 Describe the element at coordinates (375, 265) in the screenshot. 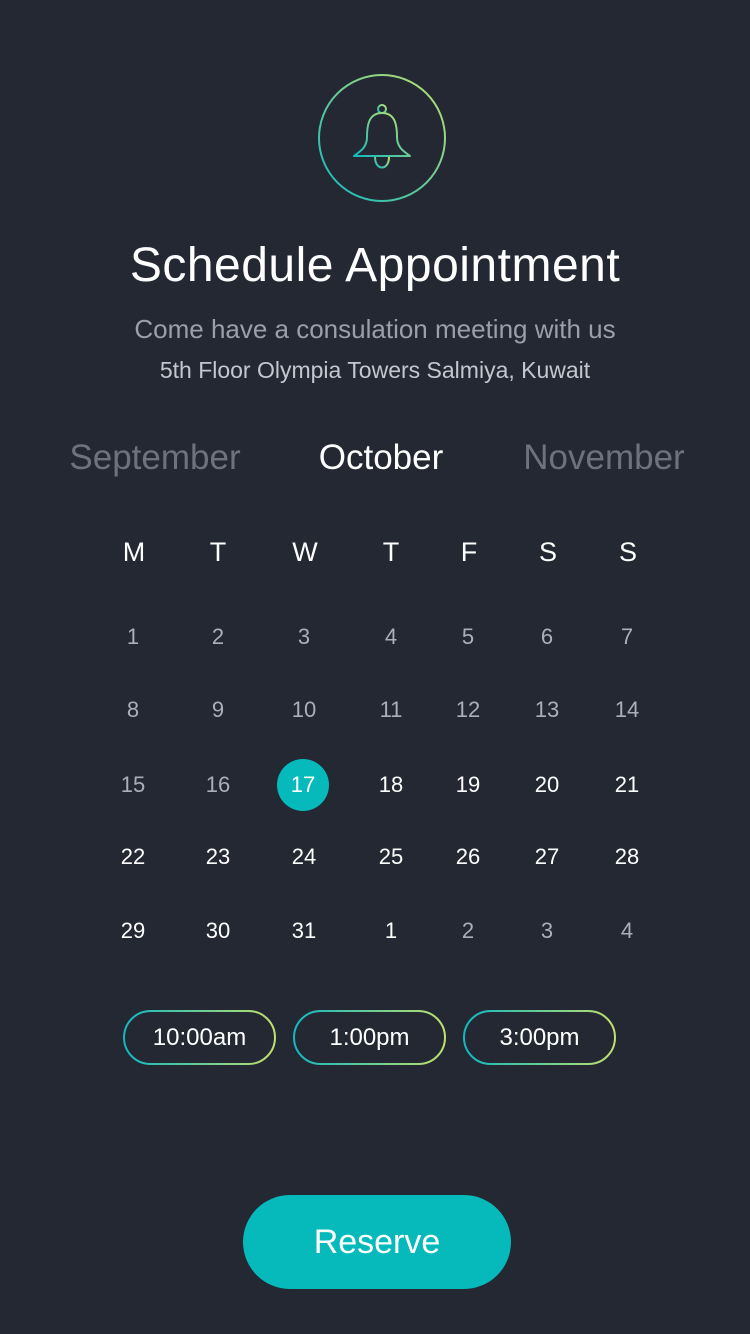

I see `page-title: Schedule Appointment` at that location.